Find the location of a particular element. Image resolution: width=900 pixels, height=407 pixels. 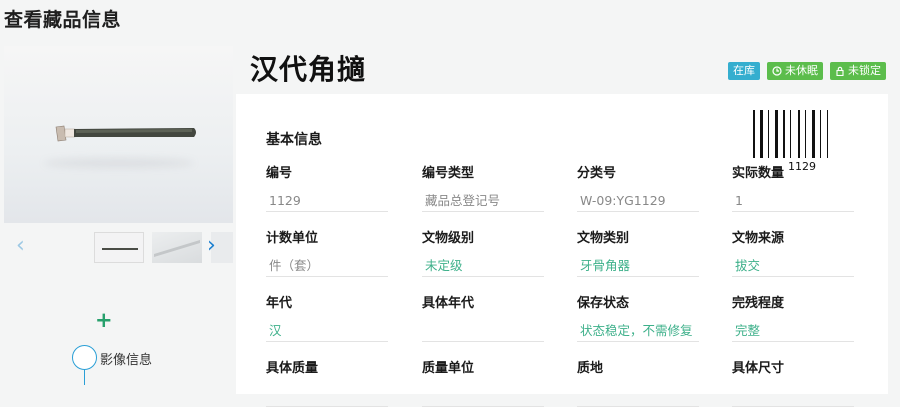

storage-status-label: 在库 is located at coordinates (744, 70).